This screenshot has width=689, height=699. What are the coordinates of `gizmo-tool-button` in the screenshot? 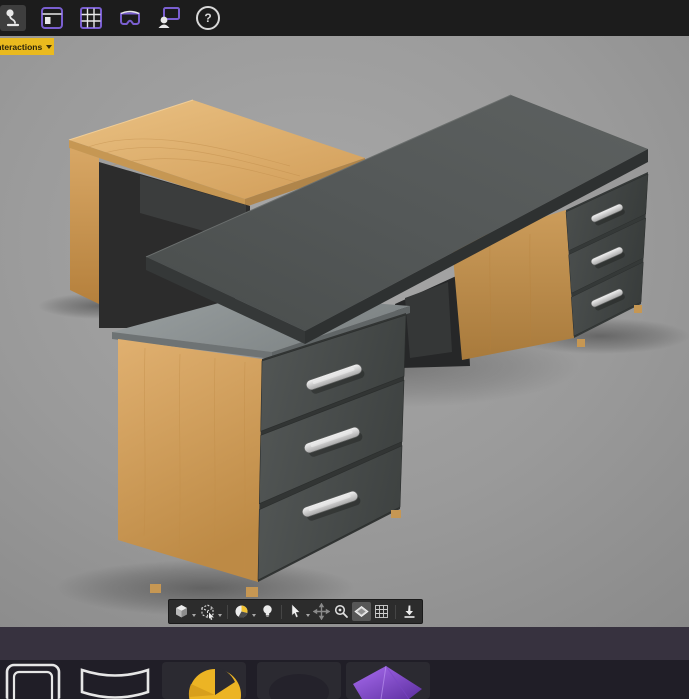 It's located at (321, 611).